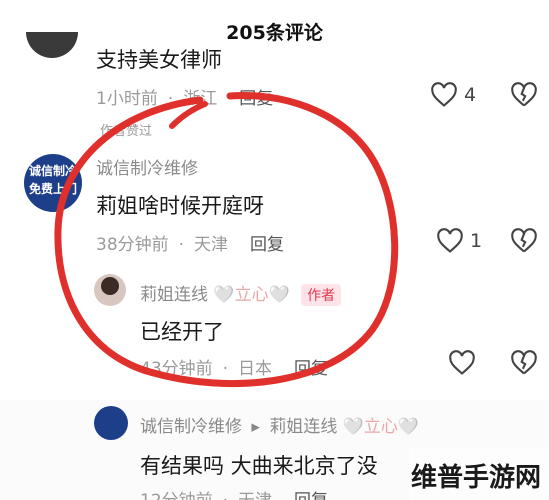 The image size is (549, 500). I want to click on reply-meta: 12分钟前·天津回复, so click(234, 493).